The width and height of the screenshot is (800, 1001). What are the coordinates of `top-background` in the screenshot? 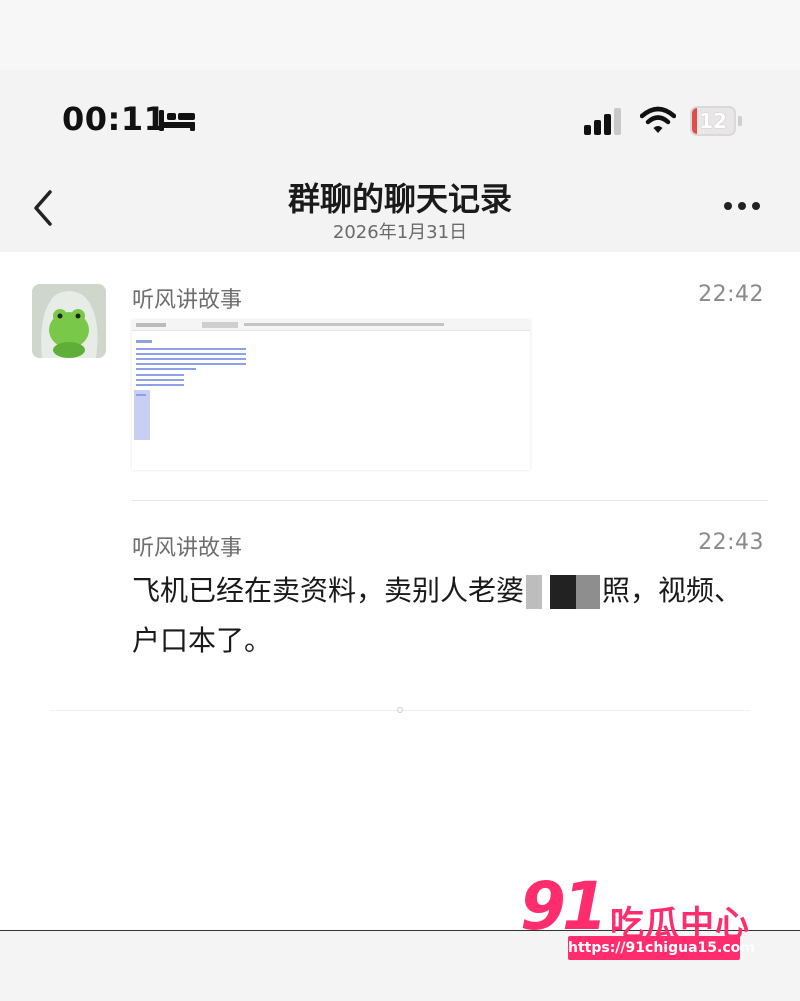 It's located at (400, 35).